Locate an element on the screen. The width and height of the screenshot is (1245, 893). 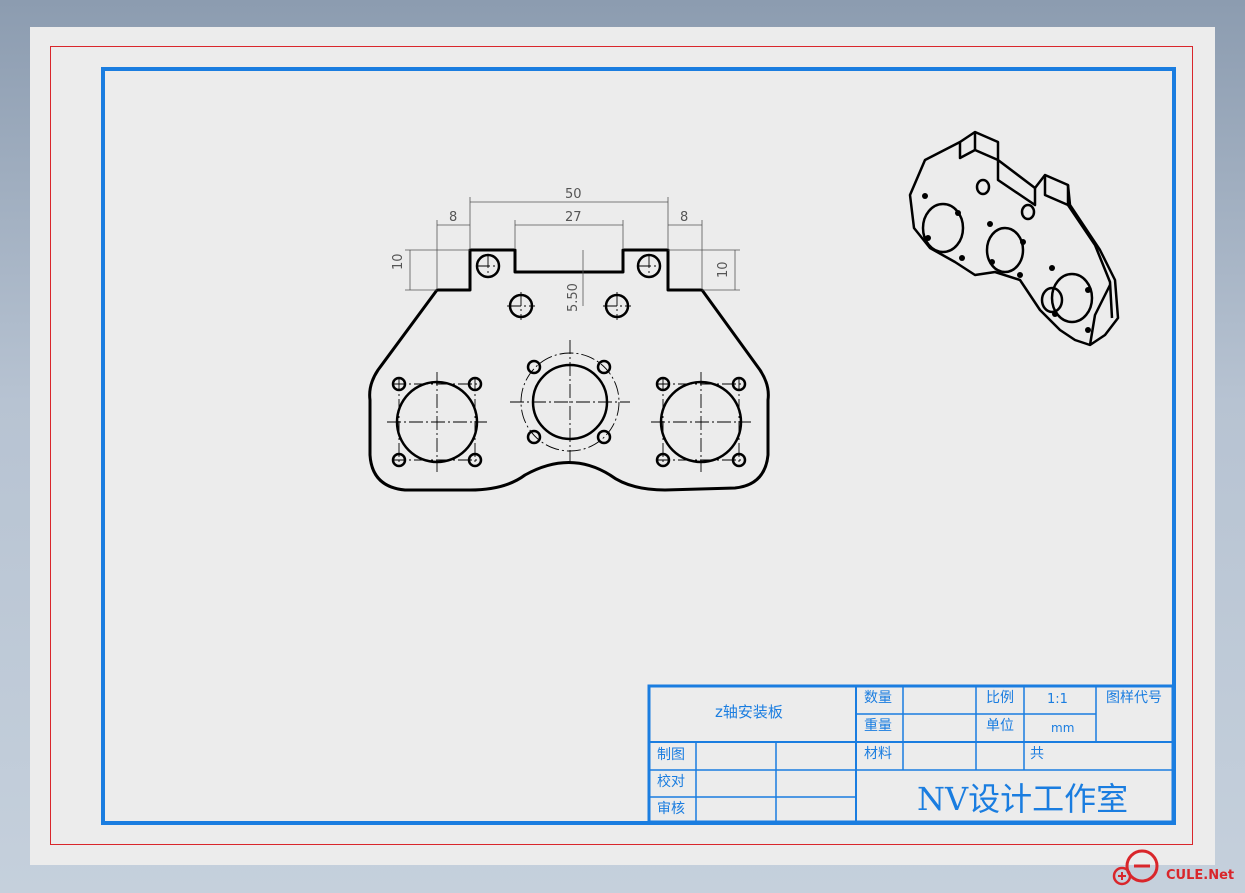
material-label: 材料 is located at coordinates (878, 754).